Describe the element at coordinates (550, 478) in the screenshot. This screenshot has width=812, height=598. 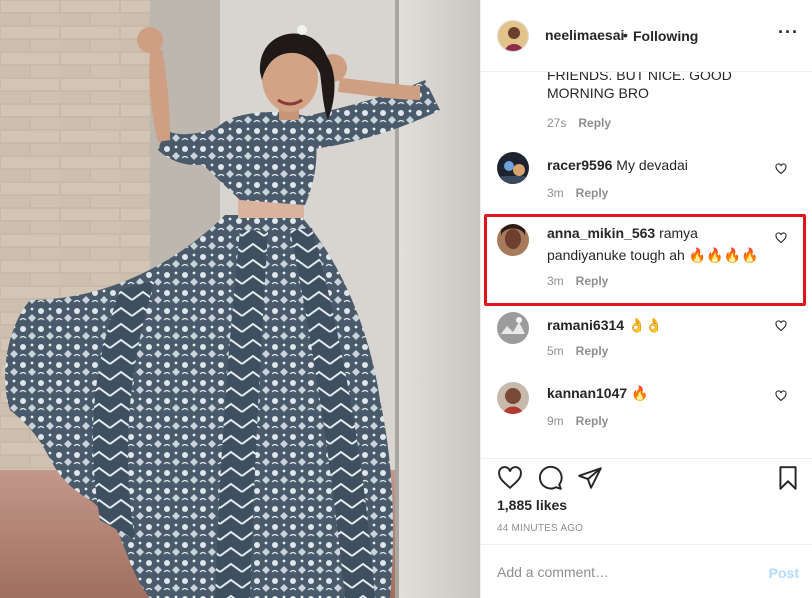
I see `comment-icon` at that location.